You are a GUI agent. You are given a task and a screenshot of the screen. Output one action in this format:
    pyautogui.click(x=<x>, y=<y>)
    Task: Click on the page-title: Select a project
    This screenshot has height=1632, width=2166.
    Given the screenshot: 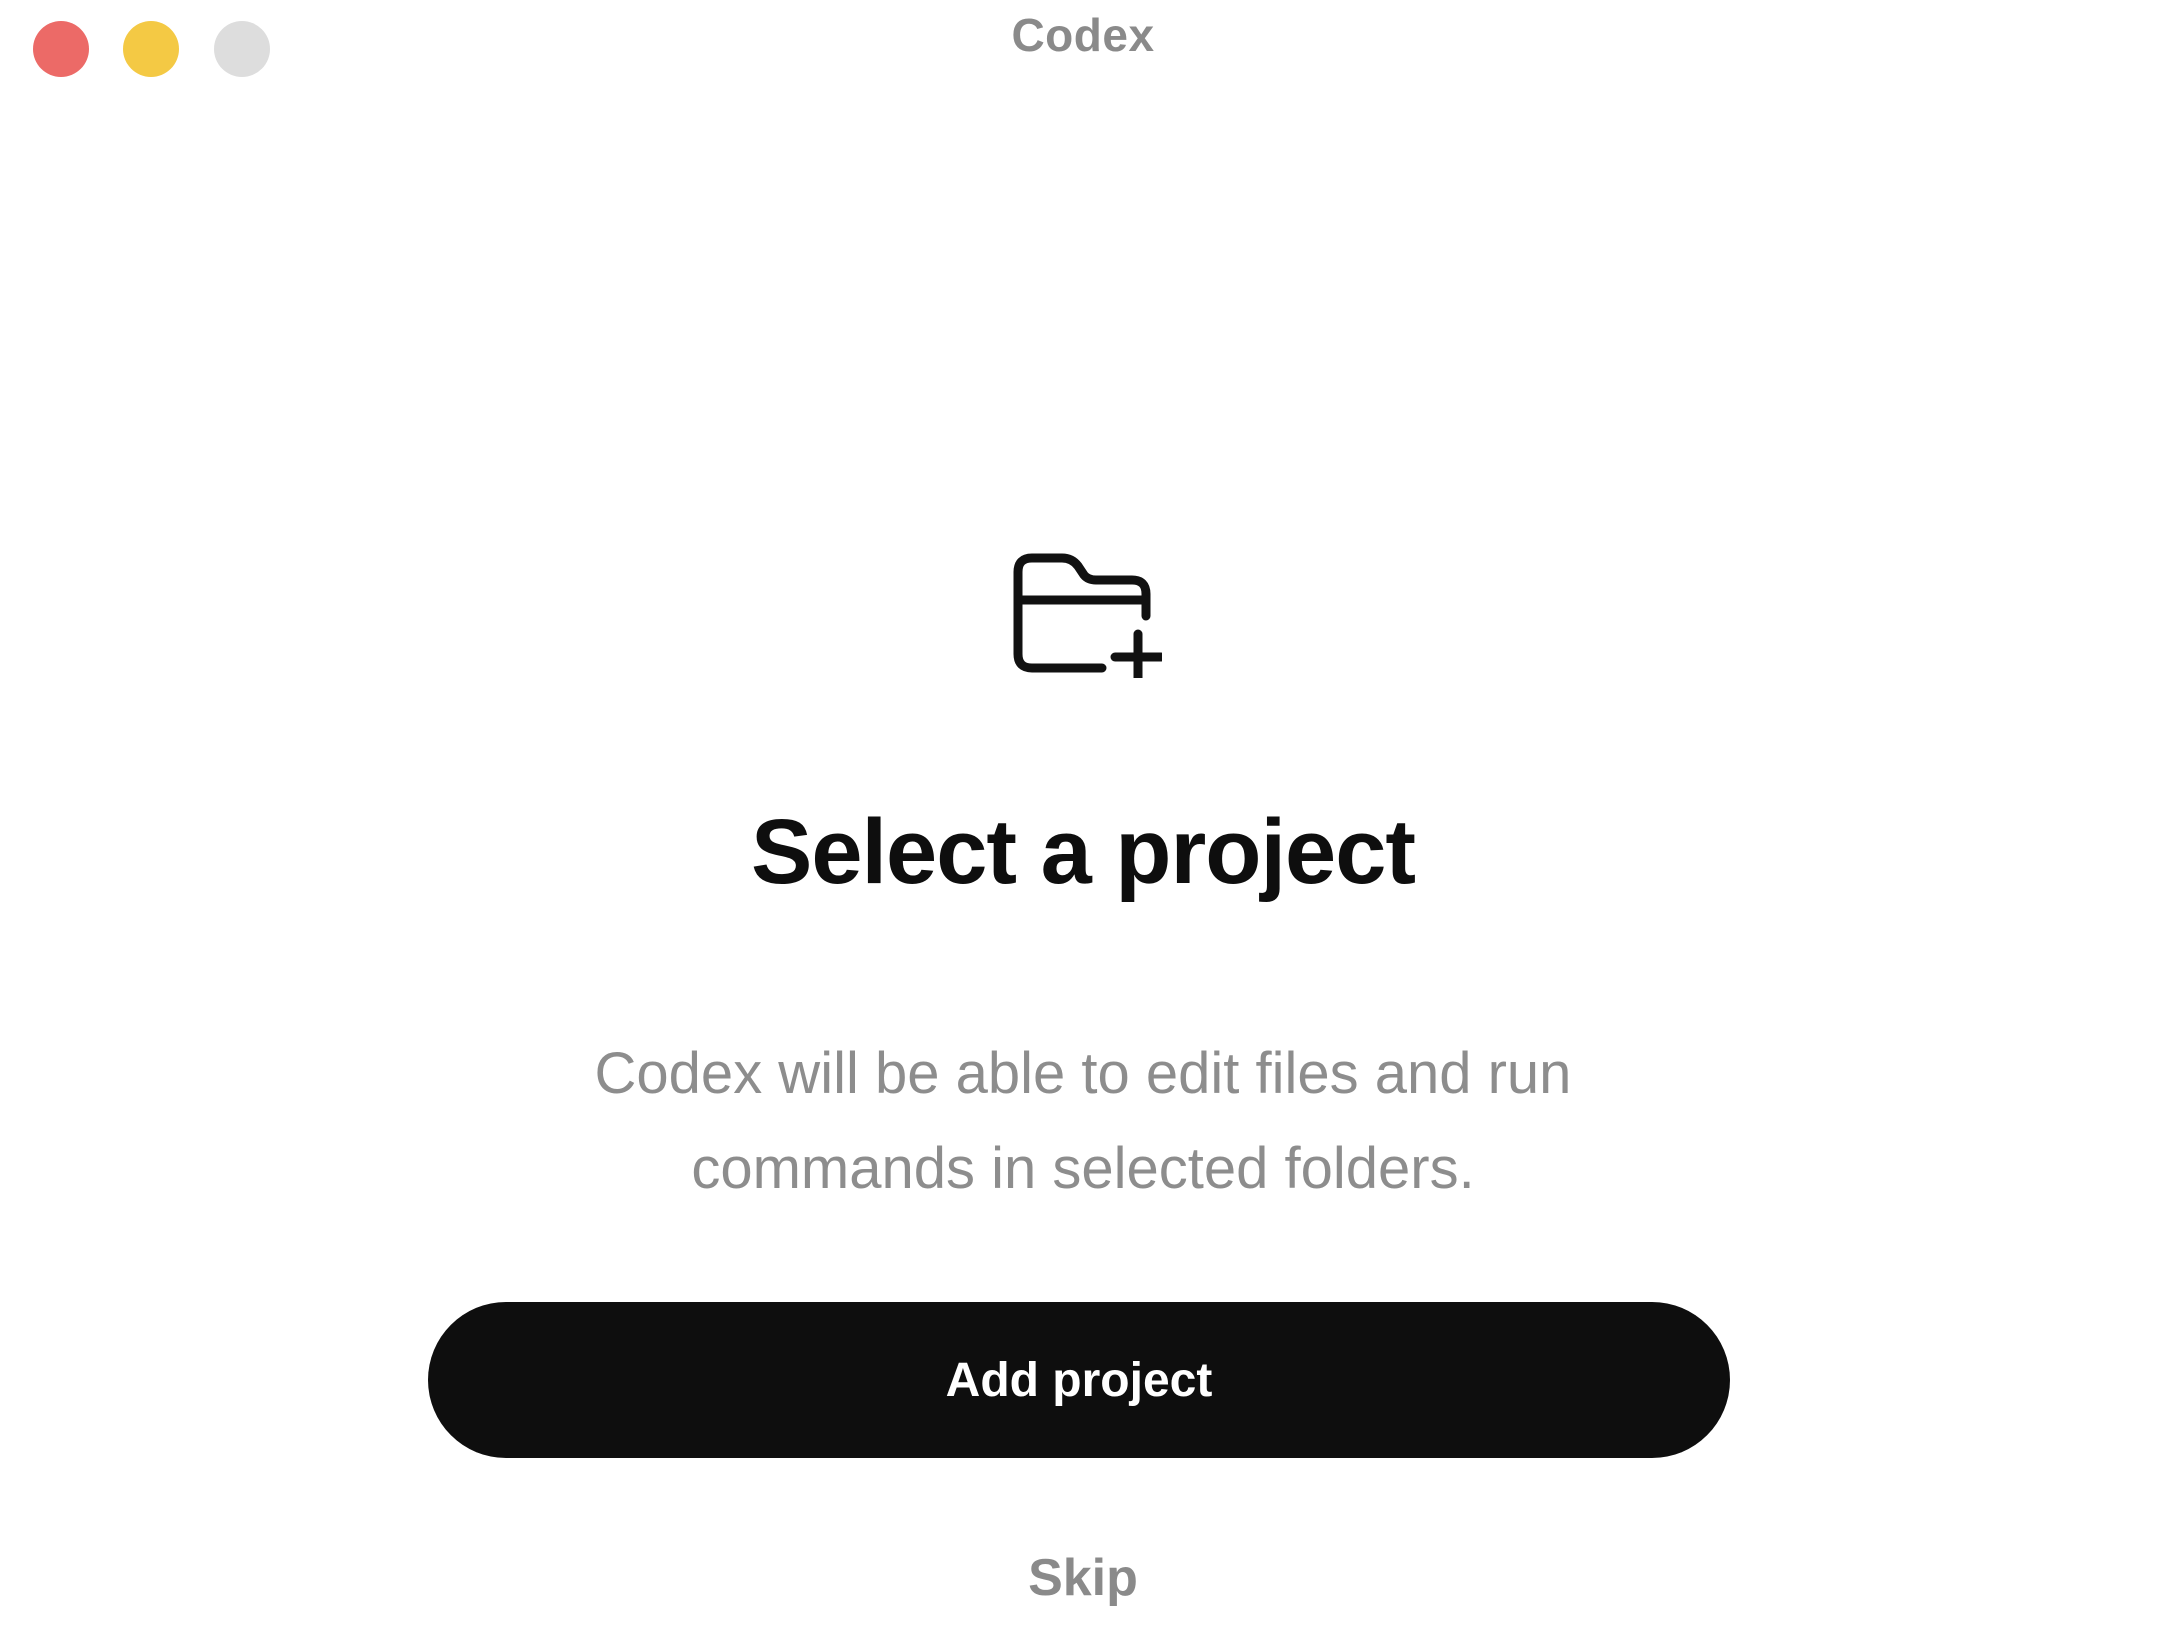 What is the action you would take?
    pyautogui.click(x=1083, y=852)
    